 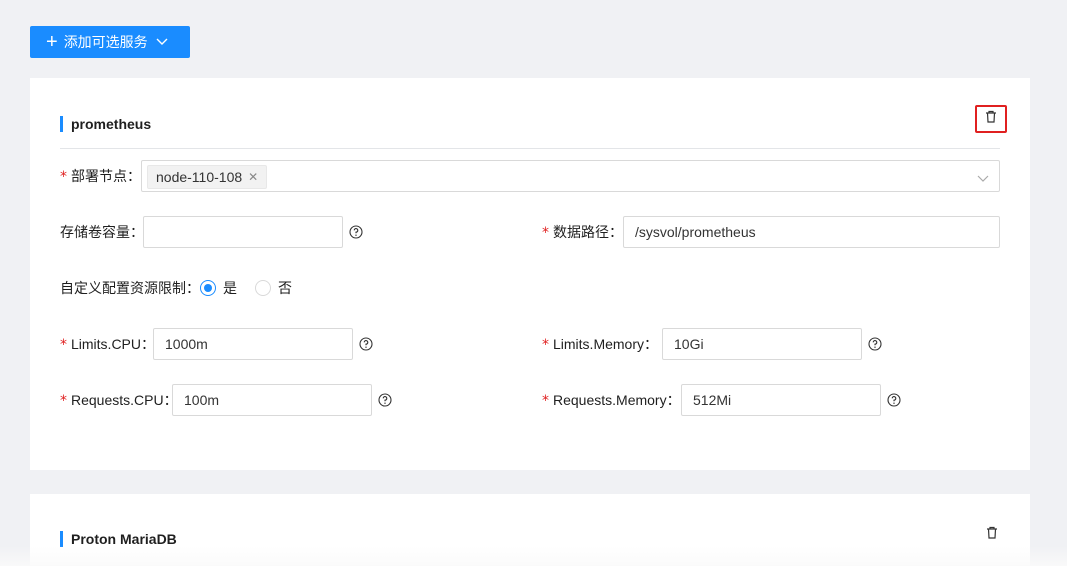 I want to click on requests-cpu-input: 100m, so click(x=272, y=400).